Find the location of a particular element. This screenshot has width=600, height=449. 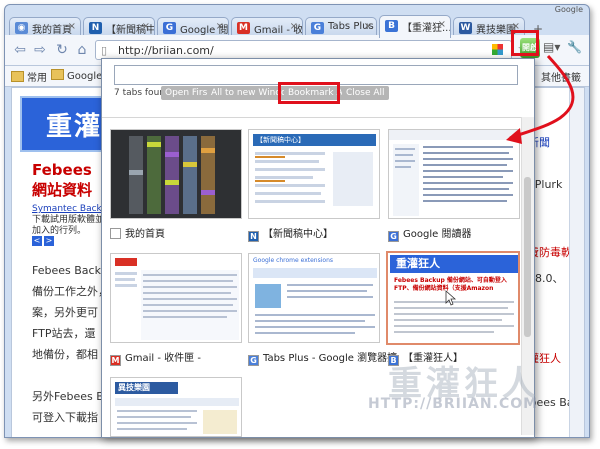

scrollbar-thumb is located at coordinates (527, 257).